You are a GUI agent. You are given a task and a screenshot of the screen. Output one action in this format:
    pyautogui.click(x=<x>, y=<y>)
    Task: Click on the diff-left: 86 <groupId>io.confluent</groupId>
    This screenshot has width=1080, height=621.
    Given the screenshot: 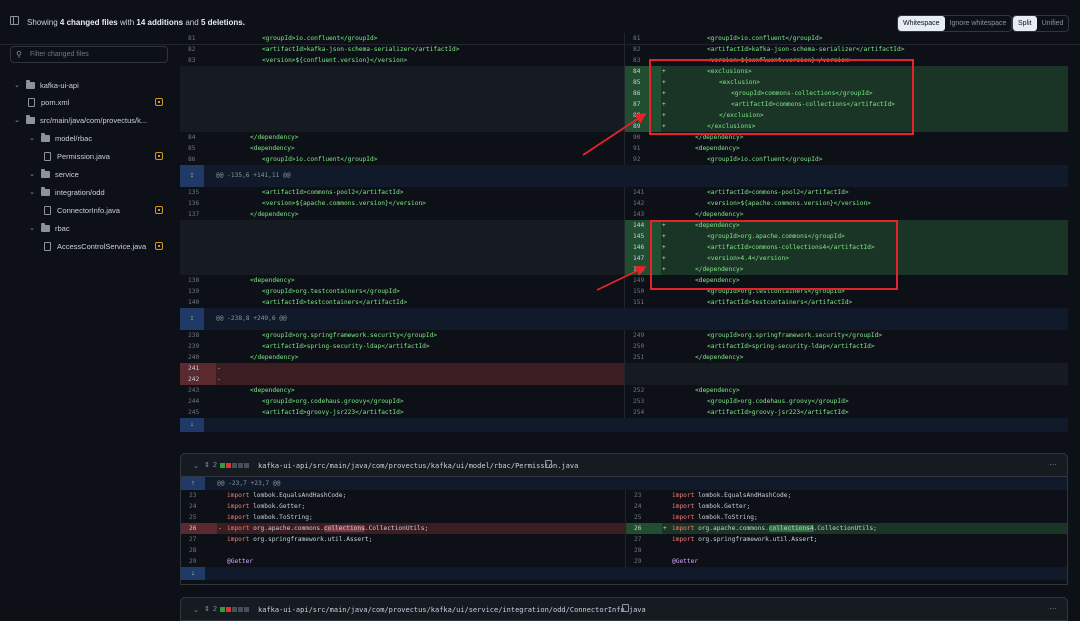 What is the action you would take?
    pyautogui.click(x=402, y=159)
    